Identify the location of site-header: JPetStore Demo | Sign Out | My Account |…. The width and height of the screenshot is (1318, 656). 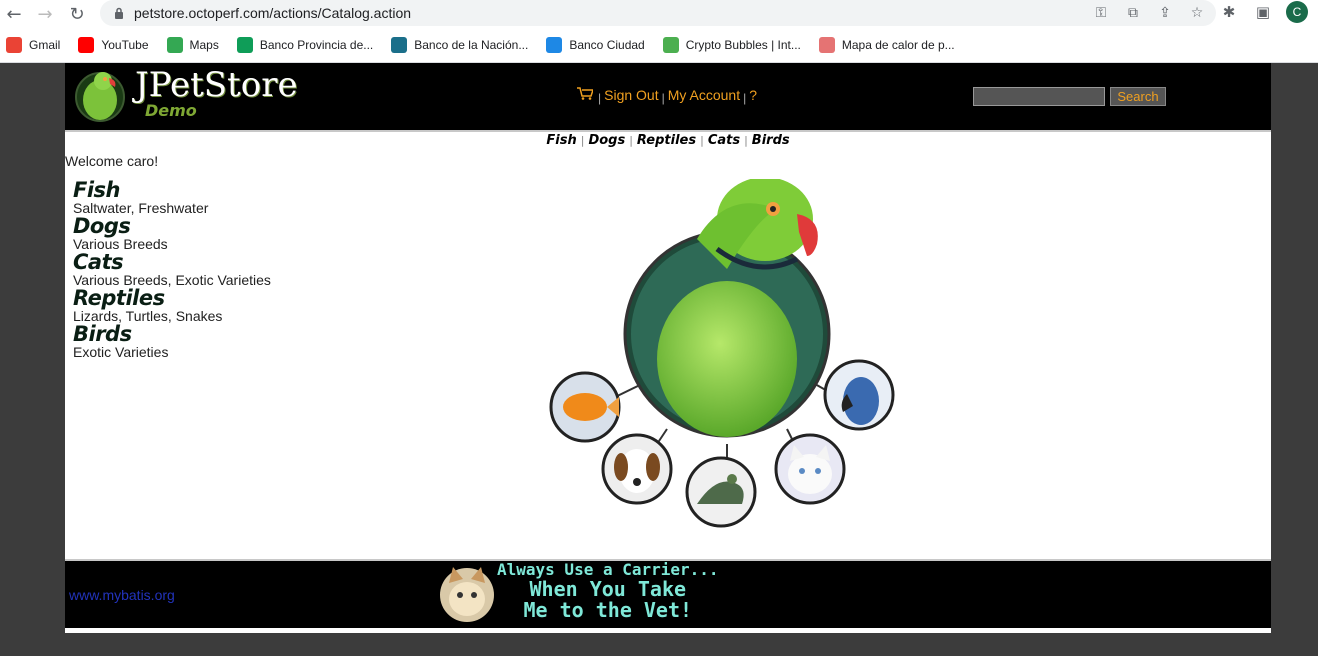
(668, 96).